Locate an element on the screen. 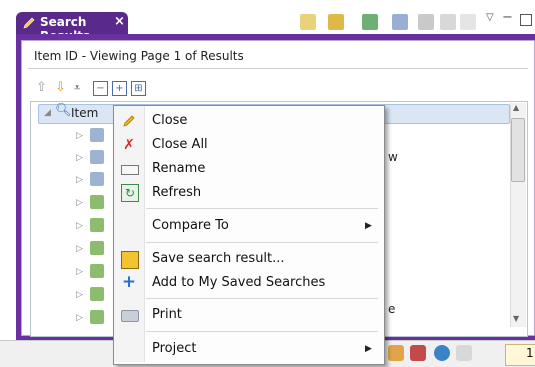 The width and height of the screenshot is (535, 367). row-text-fragment: e is located at coordinates (392, 309).